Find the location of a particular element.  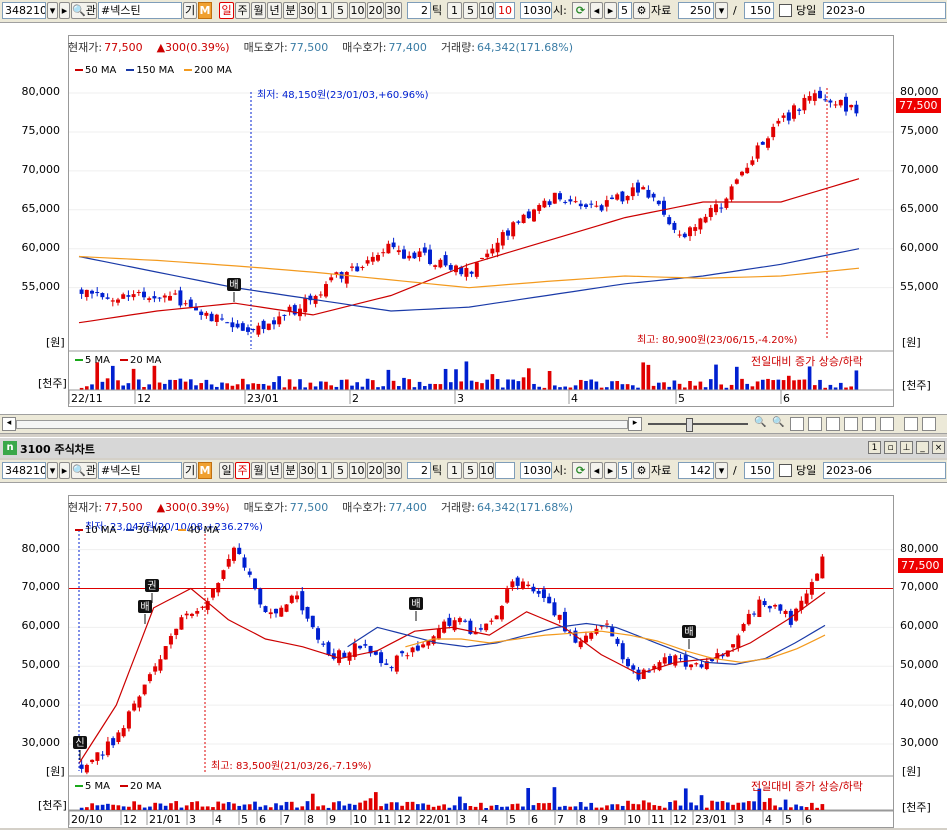

window-help-icon: 1 is located at coordinates (874, 447).